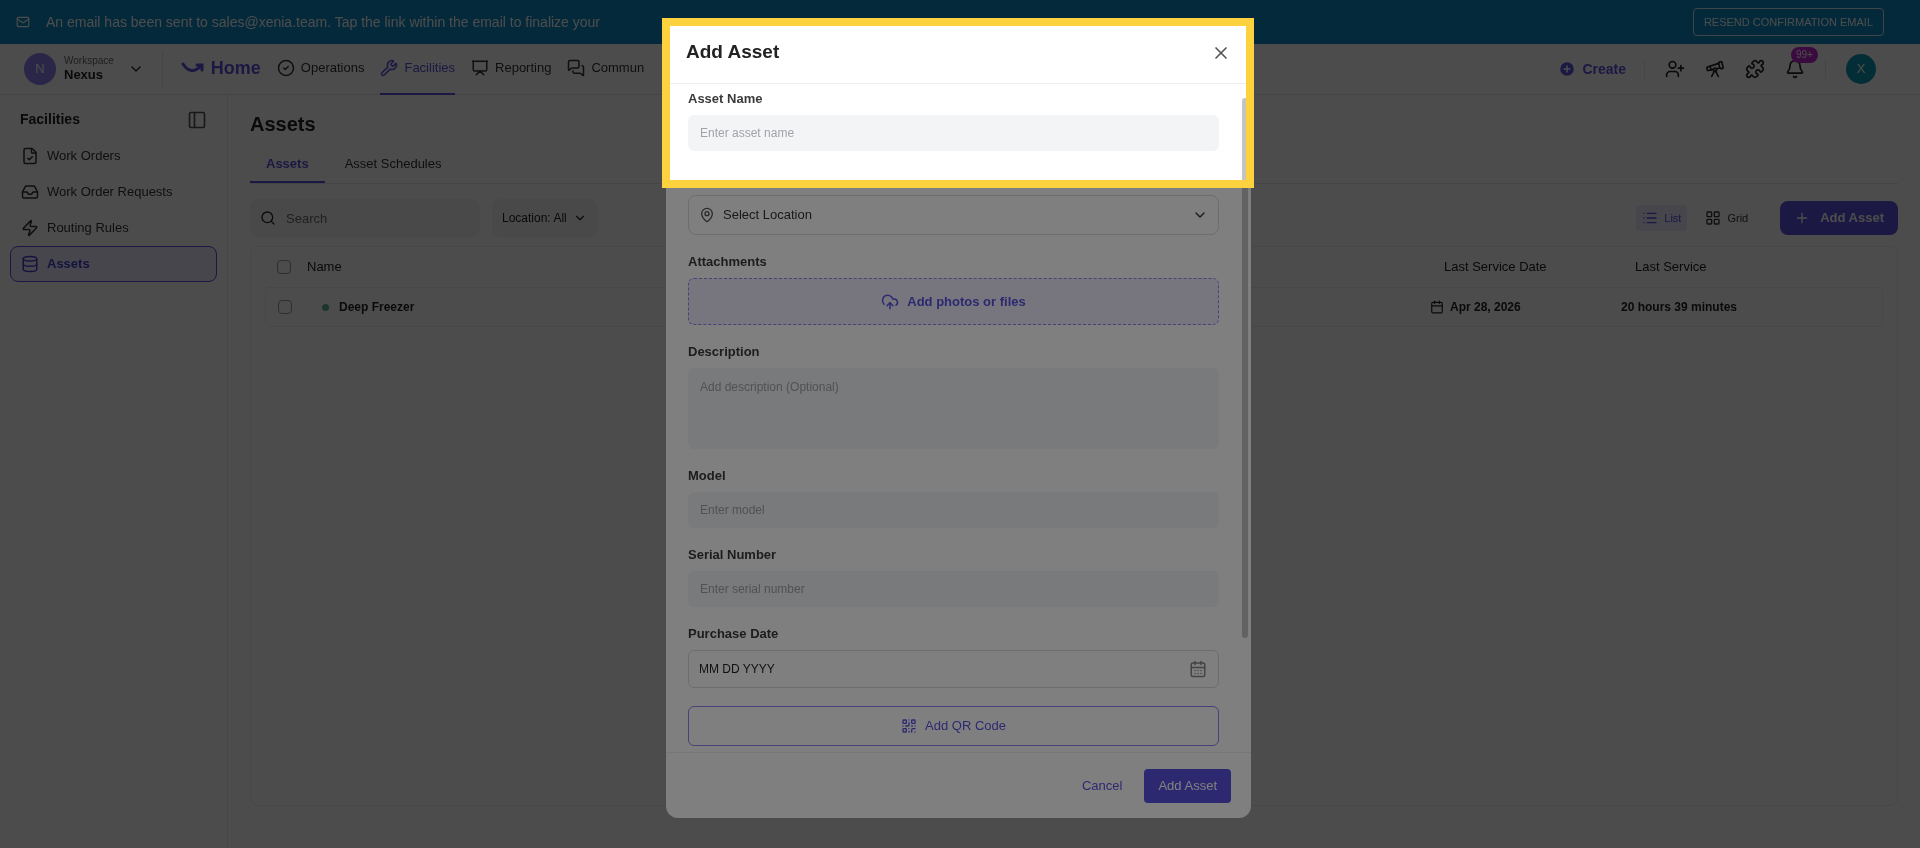 The image size is (1920, 848). Describe the element at coordinates (283, 124) in the screenshot. I see `page-title: Assets` at that location.